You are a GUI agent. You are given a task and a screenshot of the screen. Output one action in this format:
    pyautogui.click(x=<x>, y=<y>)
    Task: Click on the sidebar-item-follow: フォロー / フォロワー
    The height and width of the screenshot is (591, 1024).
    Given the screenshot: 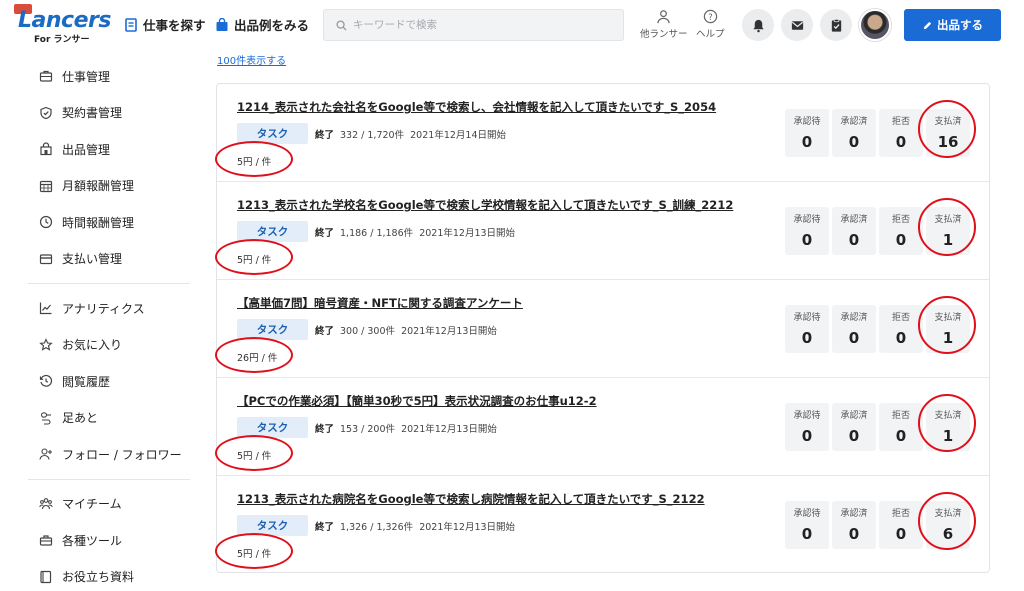 What is the action you would take?
    pyautogui.click(x=109, y=454)
    